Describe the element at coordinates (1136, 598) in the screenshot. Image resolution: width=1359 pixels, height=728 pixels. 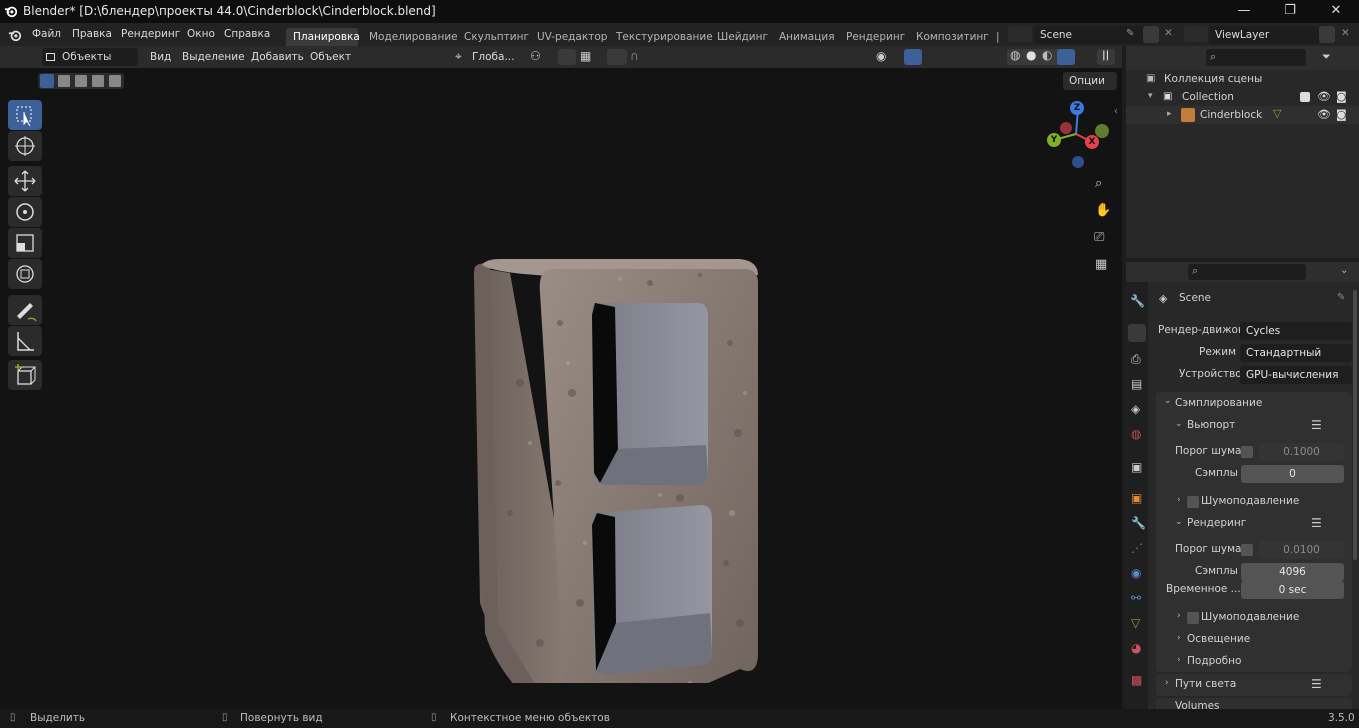
I see `constraints-tab-icon: ⚯` at that location.